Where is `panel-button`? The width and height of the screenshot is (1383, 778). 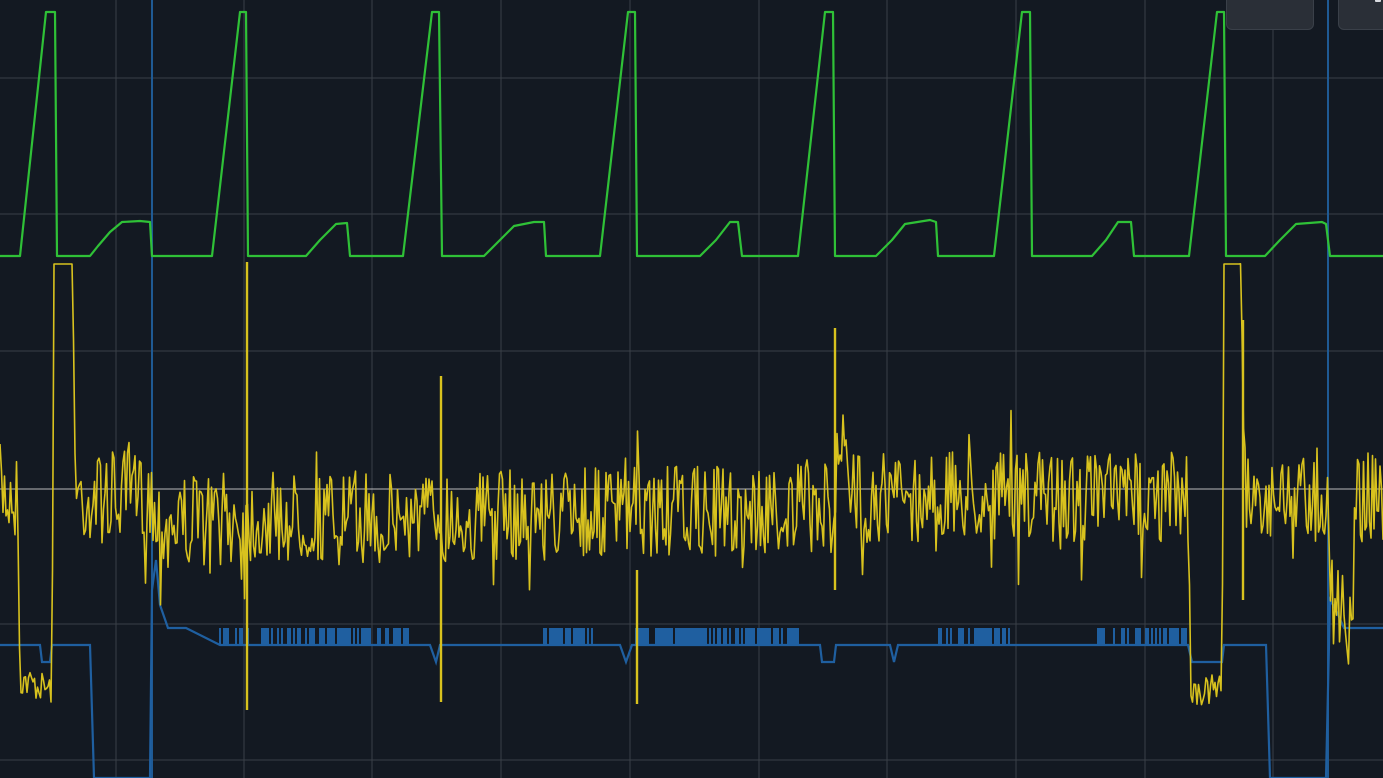 panel-button is located at coordinates (1360, 15).